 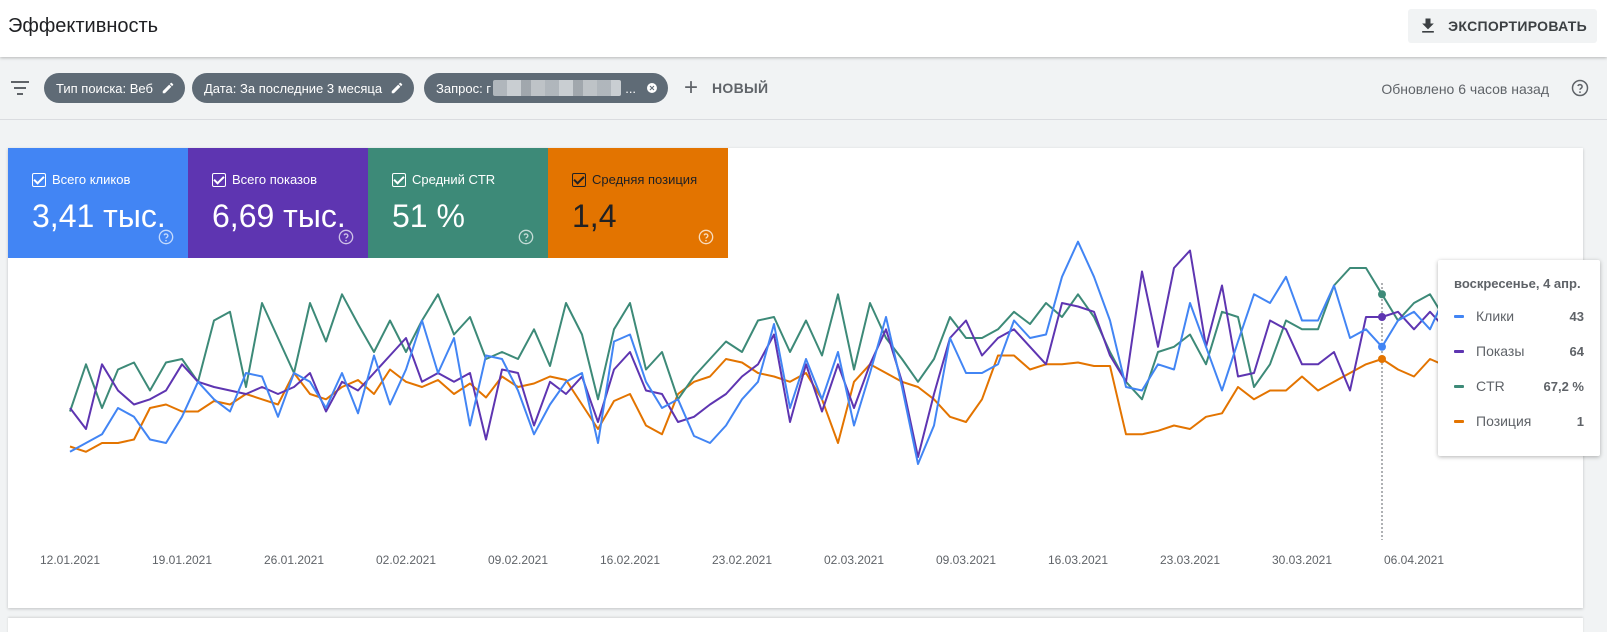 I want to click on tooltip-value: 43, so click(x=1576, y=316).